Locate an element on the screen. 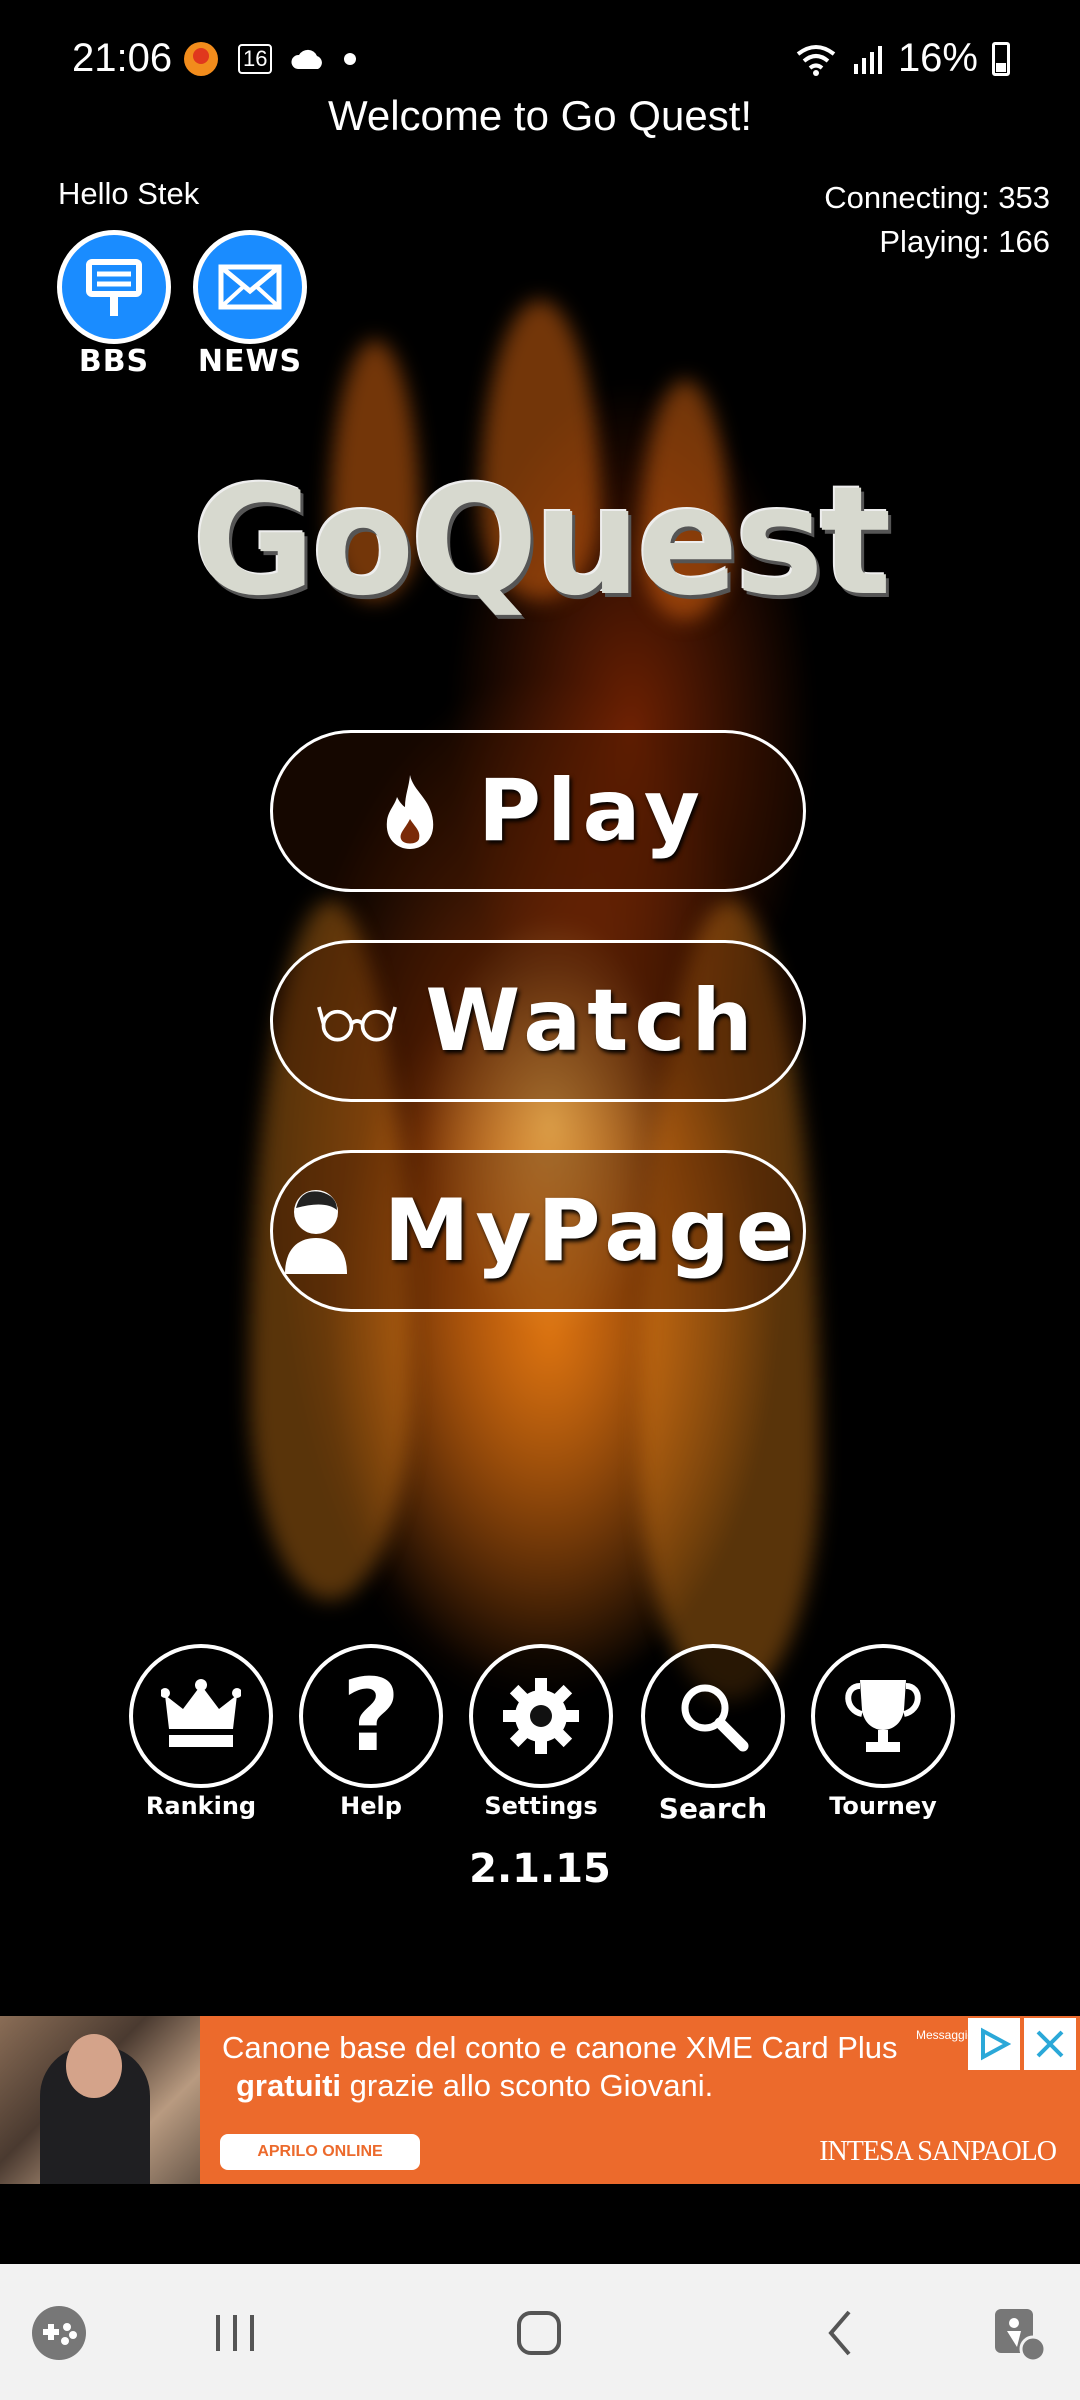  news-button: NEWS is located at coordinates (250, 304).